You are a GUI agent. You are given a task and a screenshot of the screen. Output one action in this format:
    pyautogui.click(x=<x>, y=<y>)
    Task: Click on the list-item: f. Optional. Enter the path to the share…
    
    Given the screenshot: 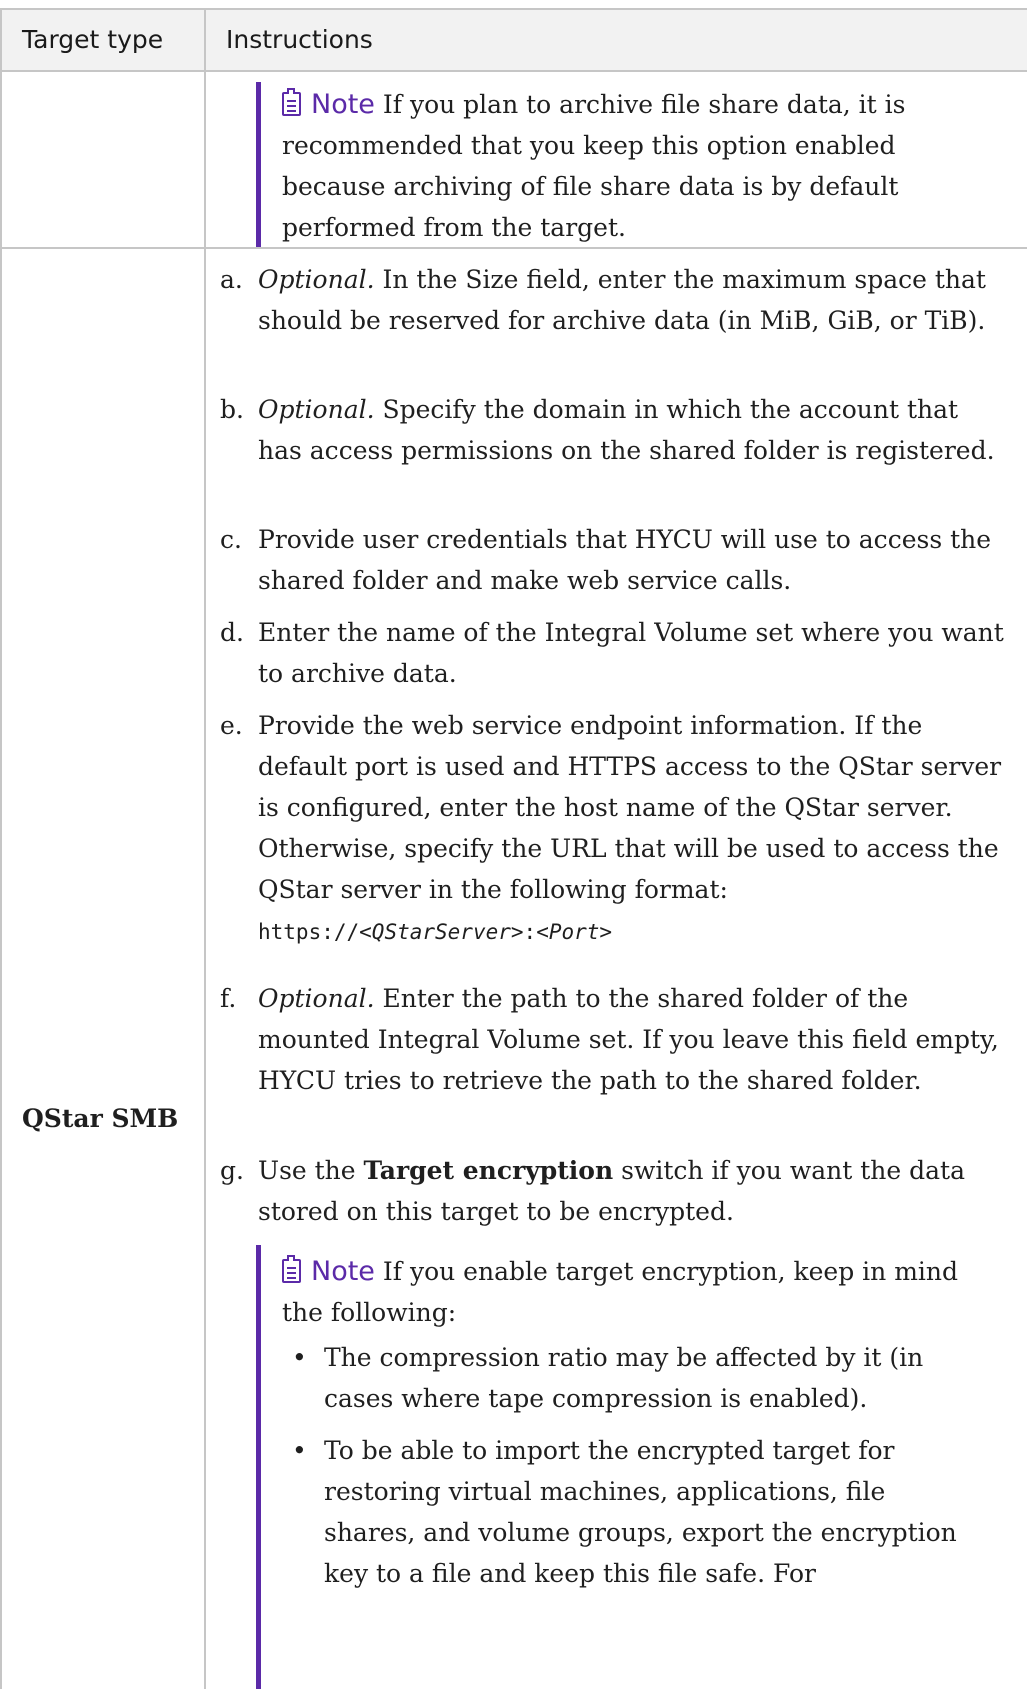 What is the action you would take?
    pyautogui.click(x=609, y=1039)
    